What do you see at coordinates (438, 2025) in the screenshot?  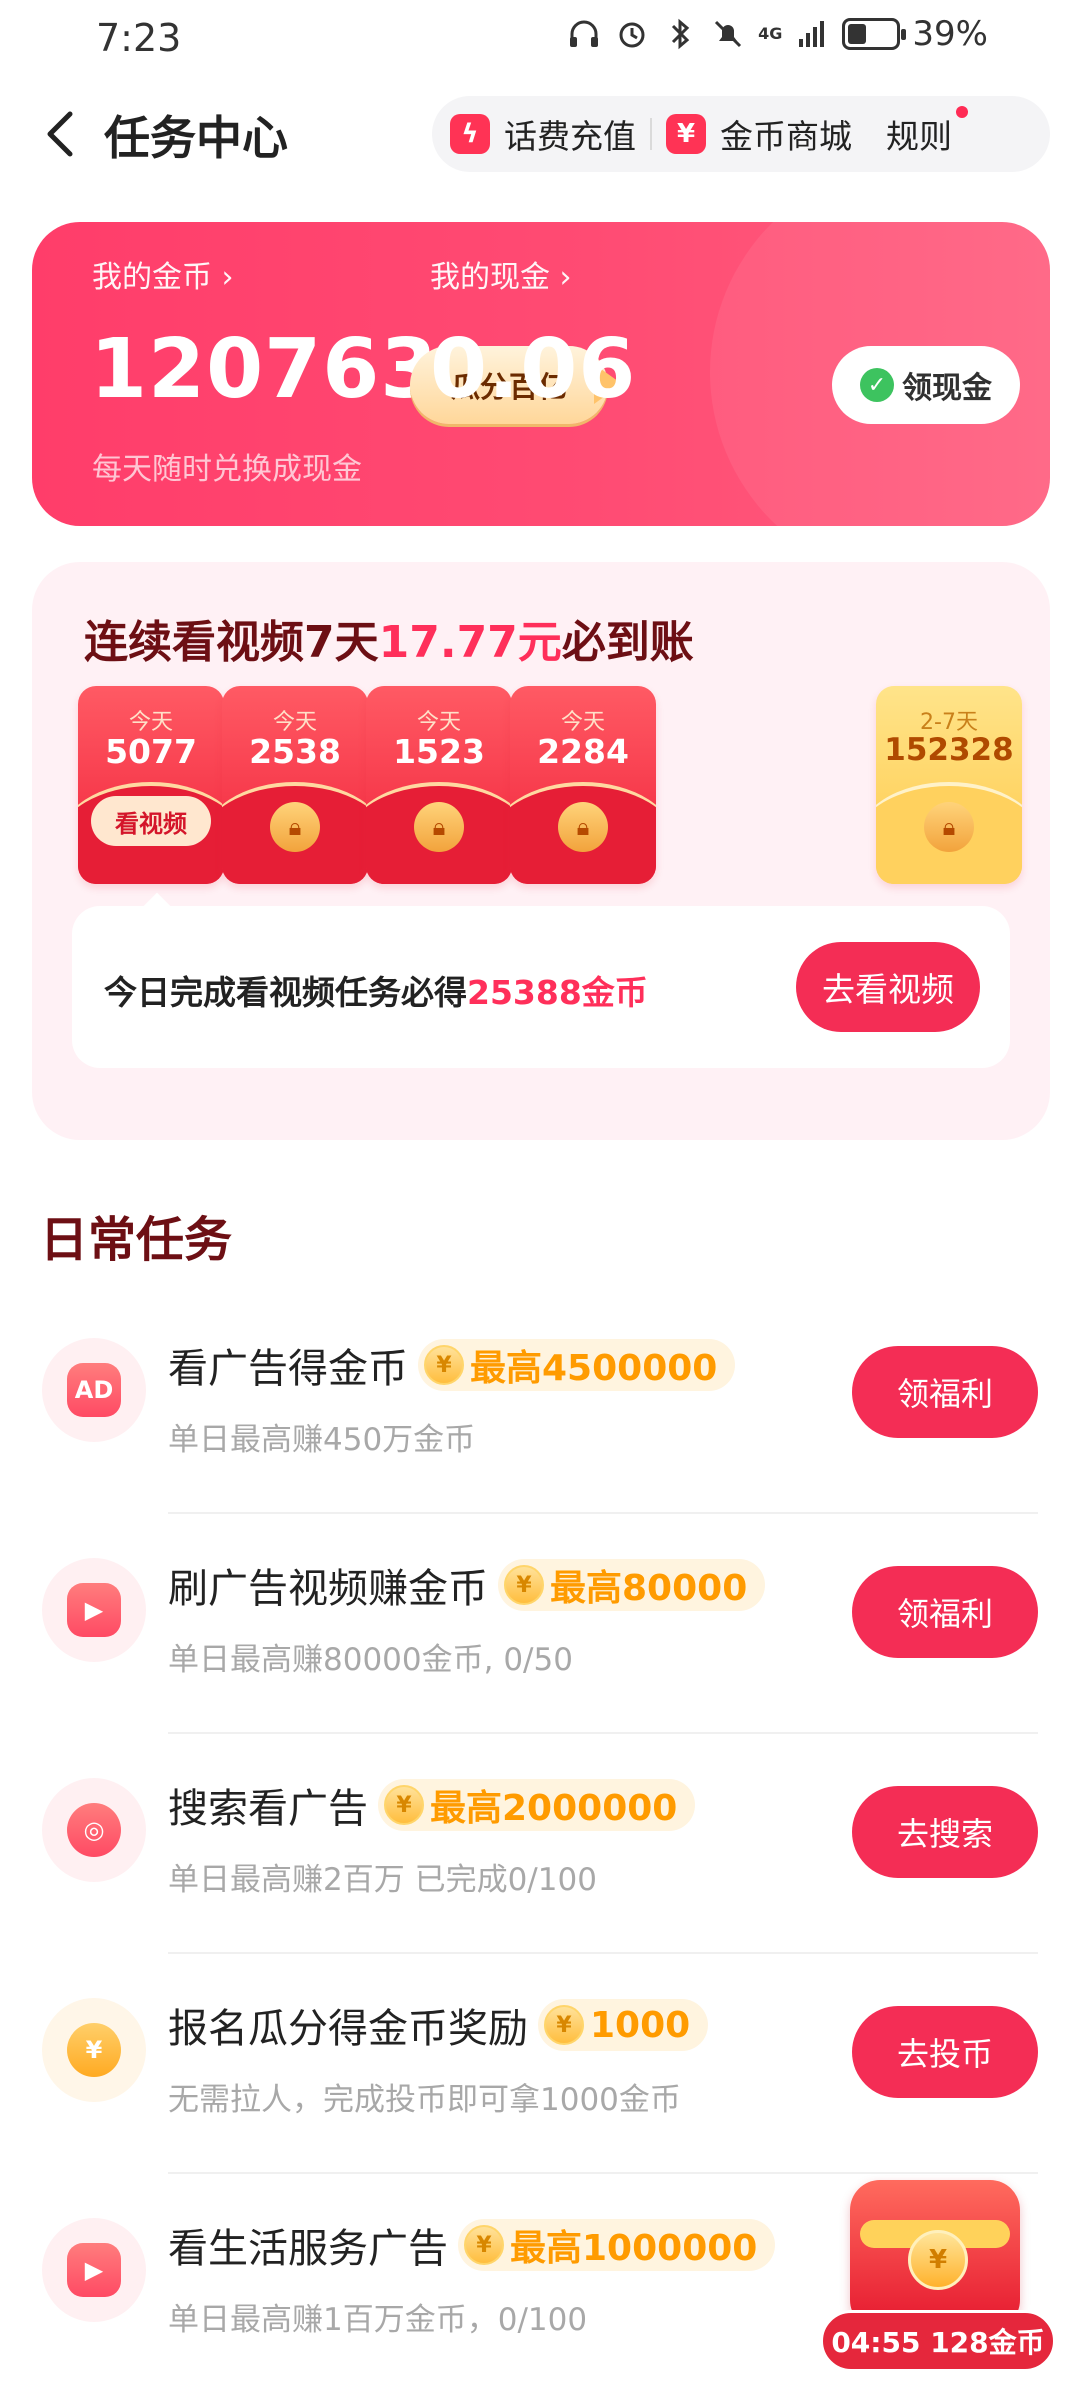 I see `task-title: 报名瓜分得金币奖励 ¥1000` at bounding box center [438, 2025].